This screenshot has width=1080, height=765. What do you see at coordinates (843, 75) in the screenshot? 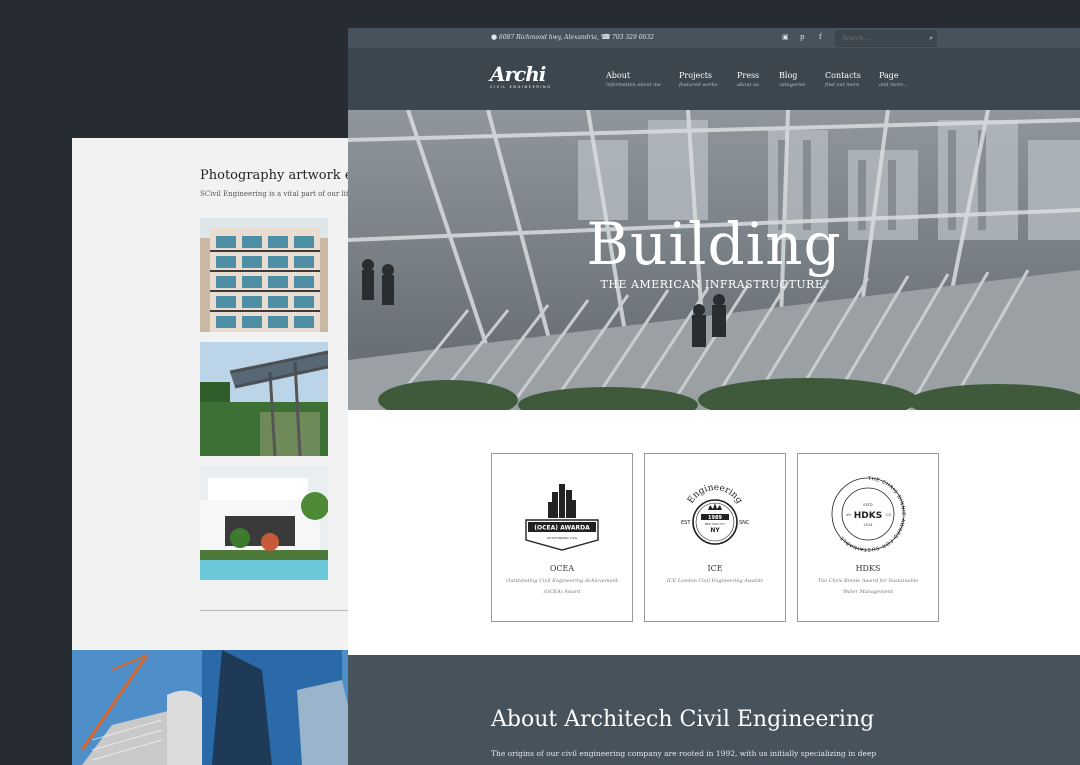
I see `nav-item-title: Contacts` at bounding box center [843, 75].